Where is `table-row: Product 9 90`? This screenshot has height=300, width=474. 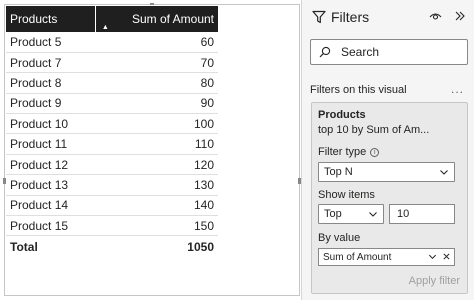 table-row: Product 9 90 is located at coordinates (112, 104).